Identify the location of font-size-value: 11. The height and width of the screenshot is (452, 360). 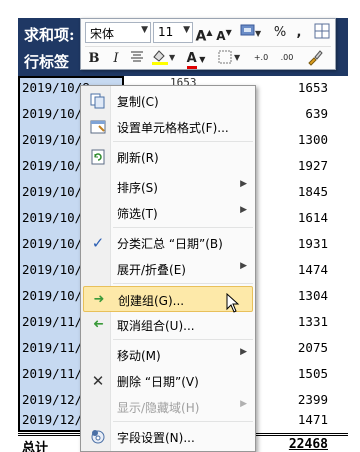
(166, 32).